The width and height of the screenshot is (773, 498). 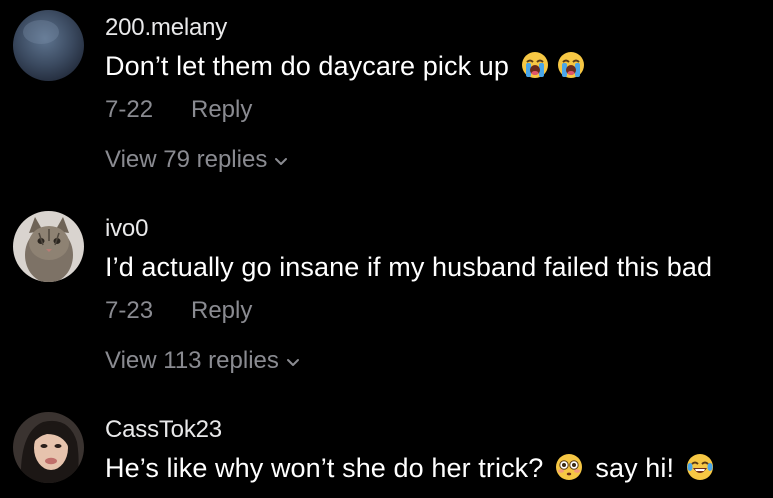 I want to click on comment-meta: 7-22 Reply, so click(x=178, y=110).